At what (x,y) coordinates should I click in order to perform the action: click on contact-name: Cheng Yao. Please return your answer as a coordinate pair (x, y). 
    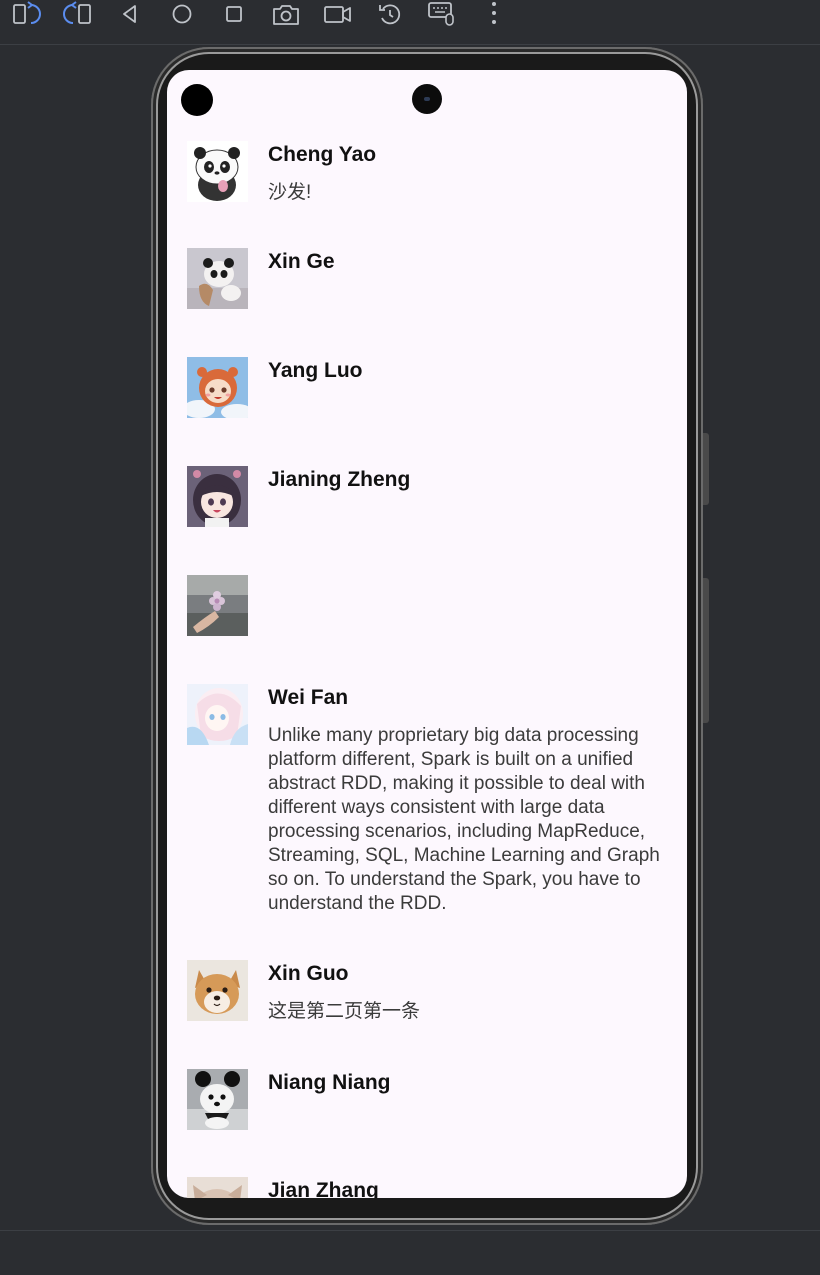
    Looking at the image, I should click on (322, 154).